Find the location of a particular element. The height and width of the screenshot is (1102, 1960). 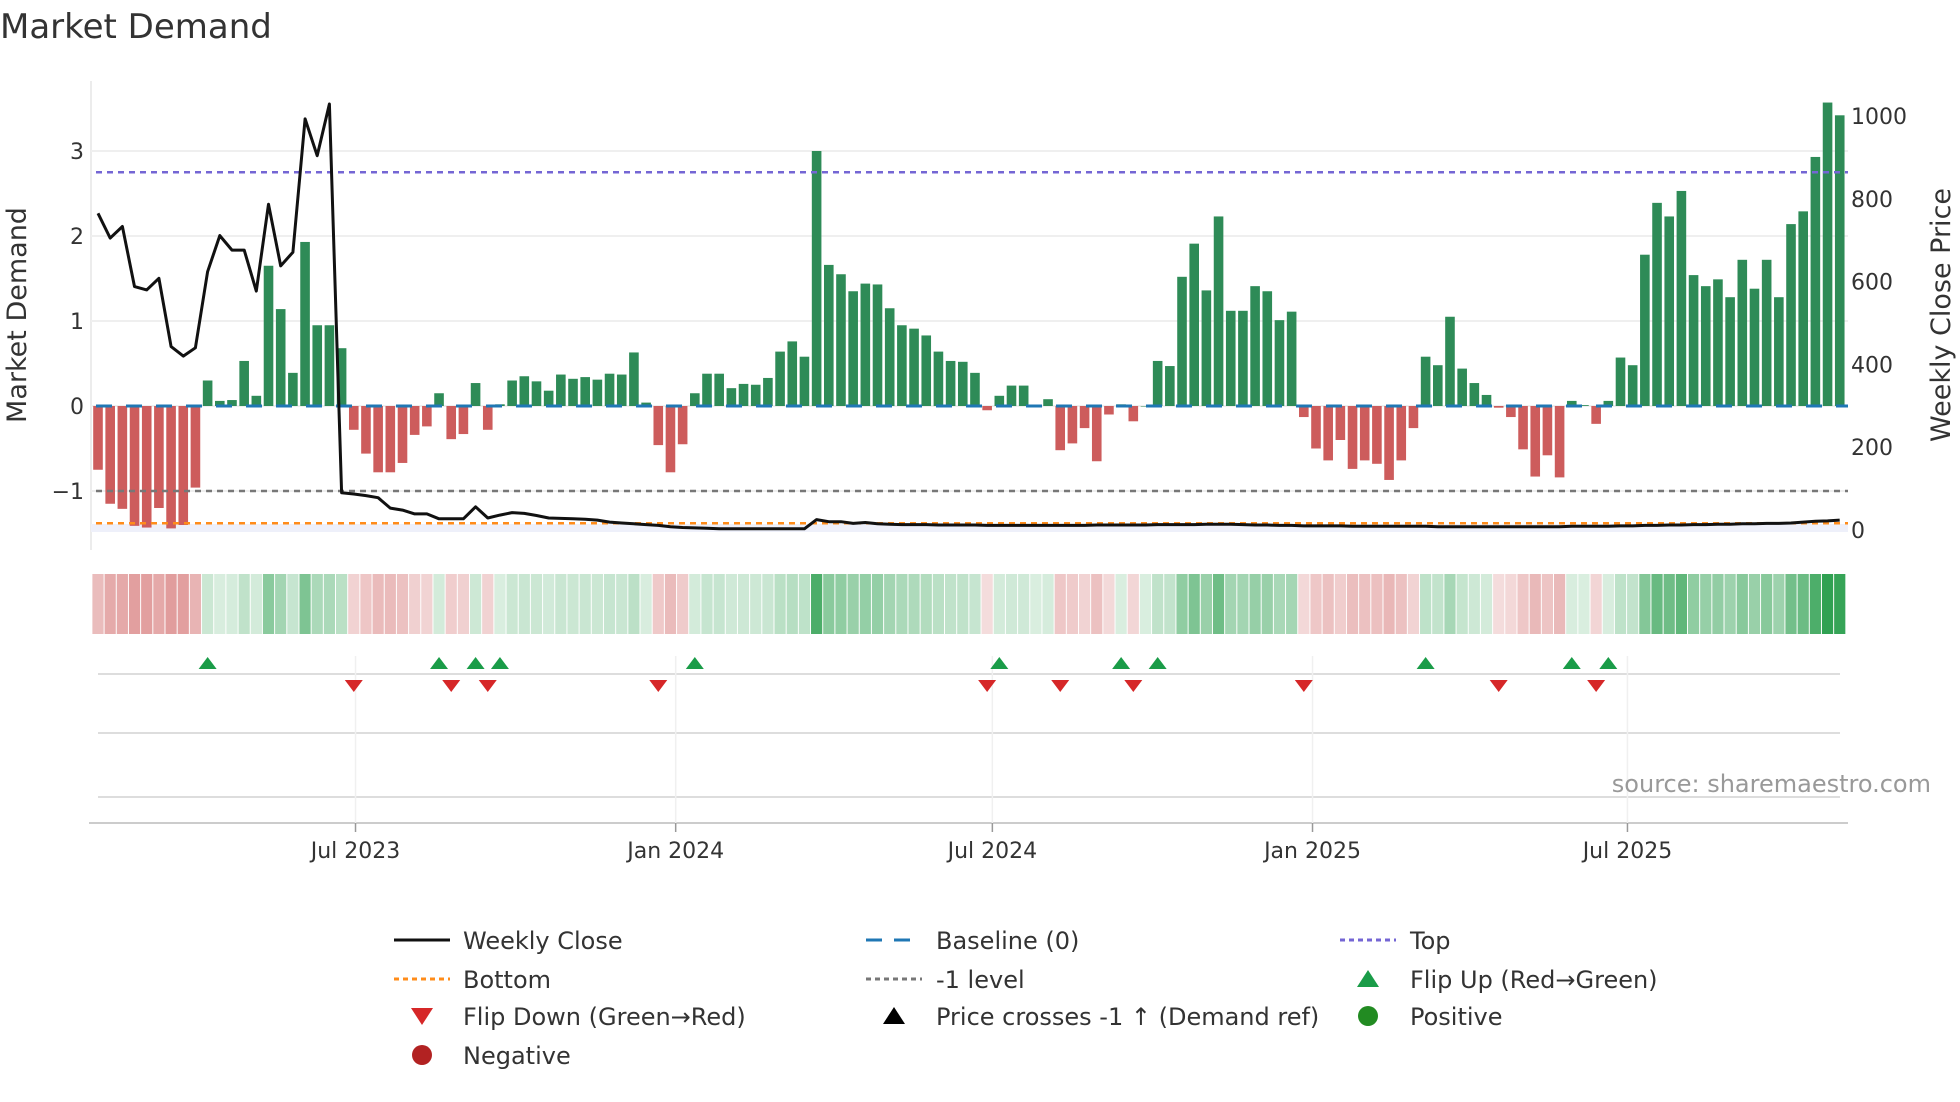

y2-tick-label: 0 is located at coordinates (1858, 531).